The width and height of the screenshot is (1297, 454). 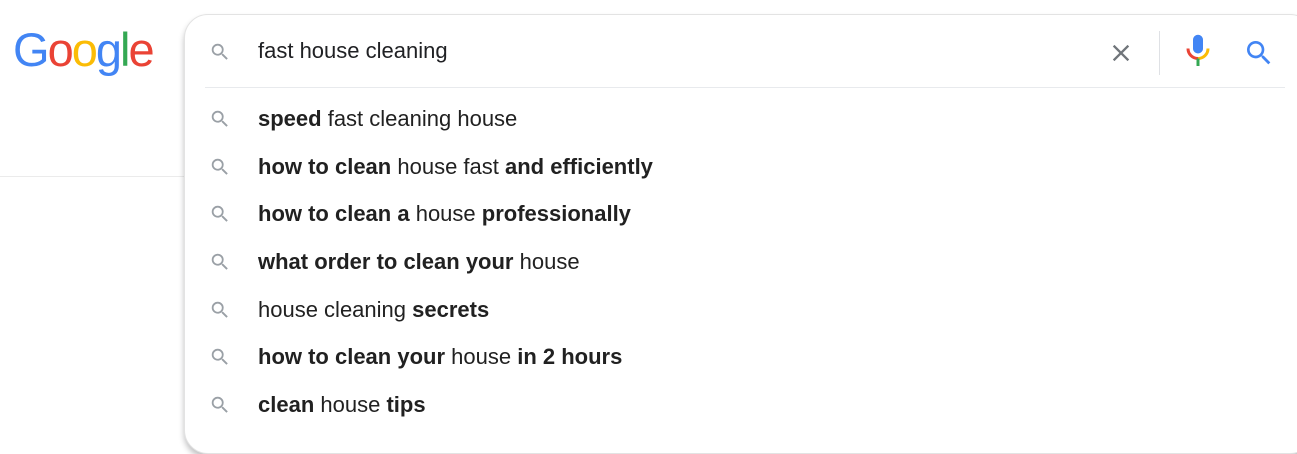 What do you see at coordinates (741, 51) in the screenshot?
I see `search-row: fast house cleaning` at bounding box center [741, 51].